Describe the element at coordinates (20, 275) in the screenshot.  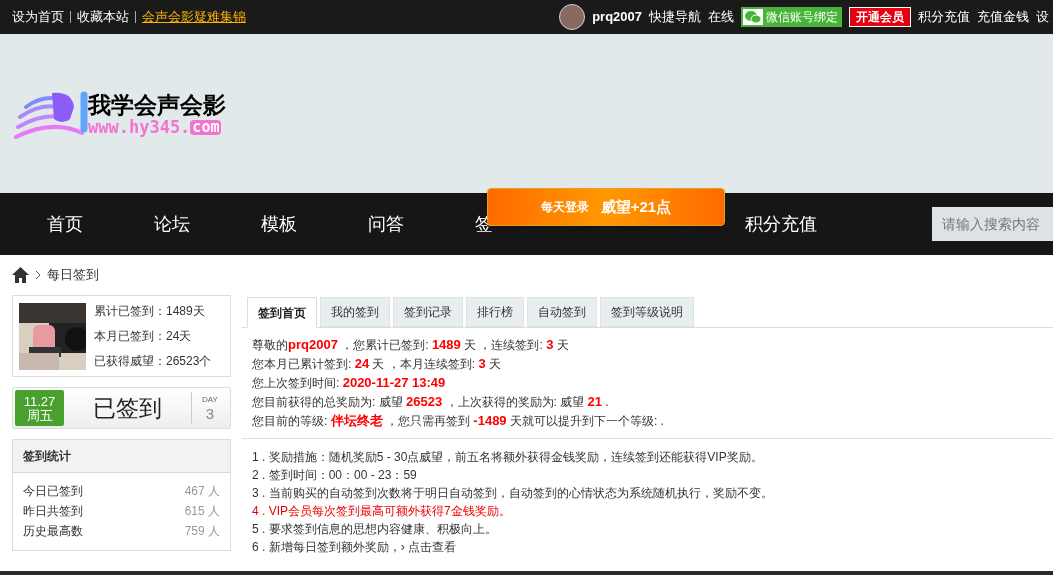
I see `home-icon` at that location.